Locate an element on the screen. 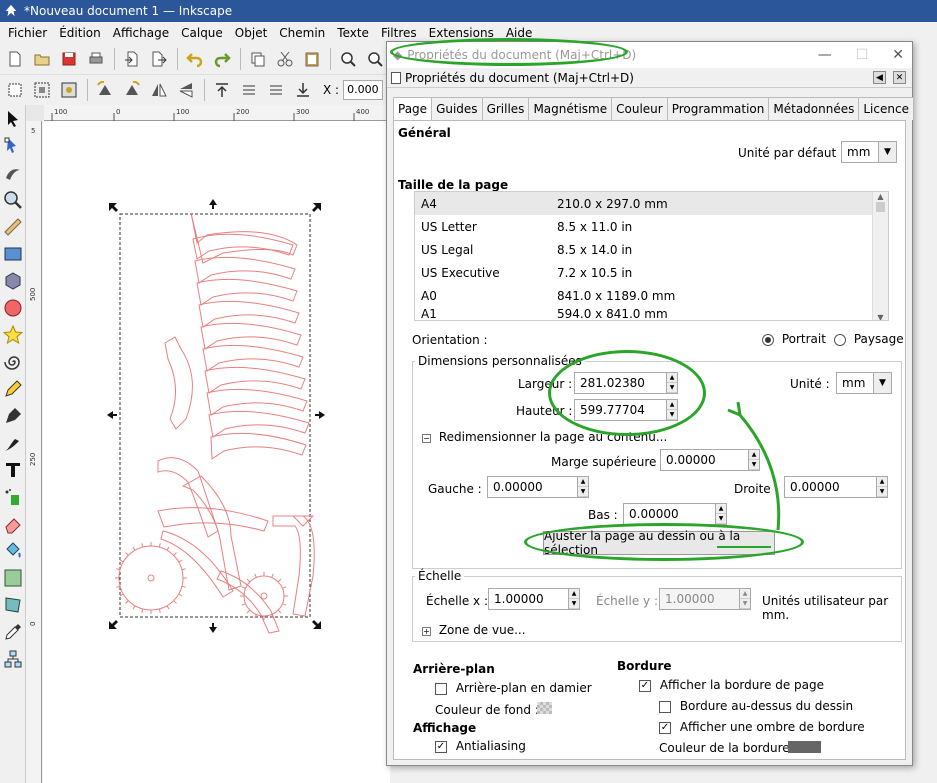 The width and height of the screenshot is (937, 783). list-item: A4 210.0 x 297.0 mm is located at coordinates (651, 203).